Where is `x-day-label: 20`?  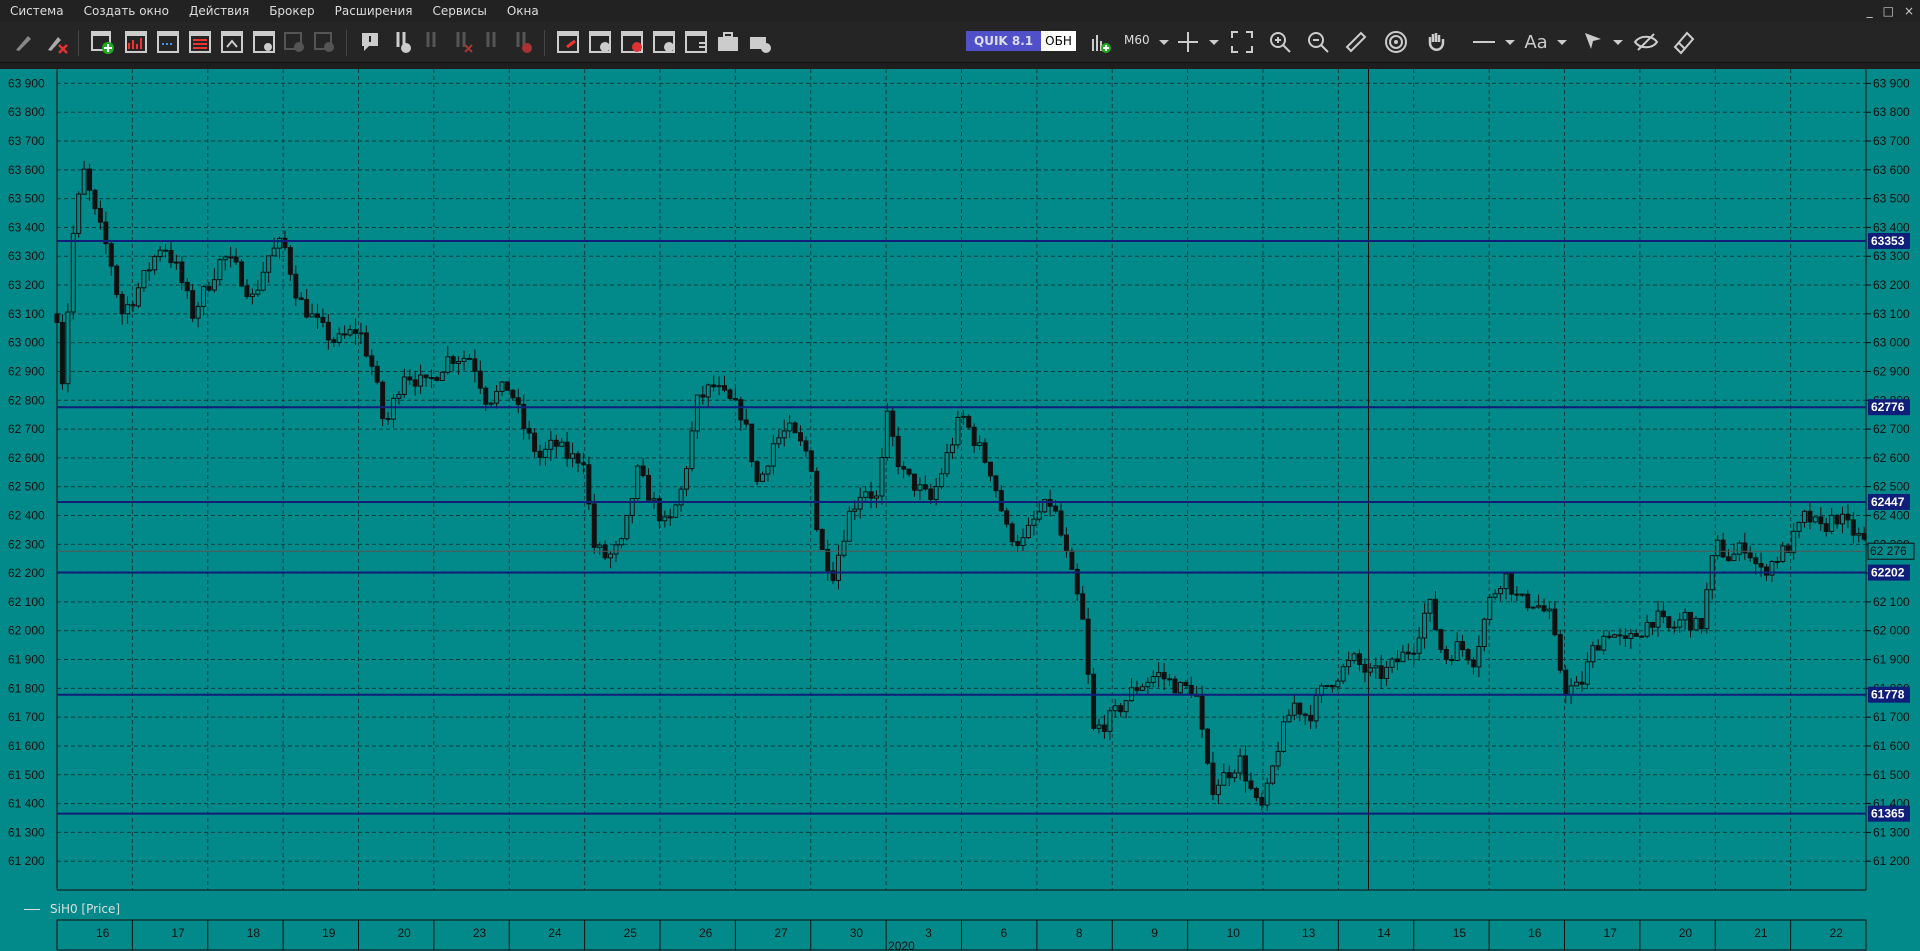
x-day-label: 20 is located at coordinates (1686, 933).